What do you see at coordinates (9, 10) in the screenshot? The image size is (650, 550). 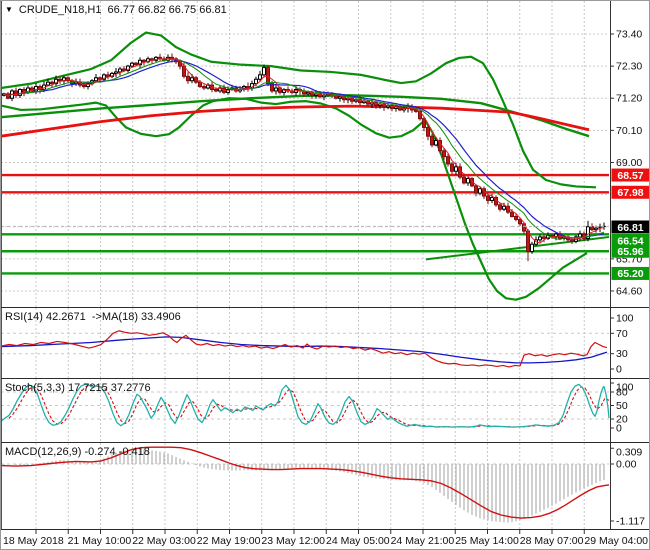 I see `symbol-dropdown-arrow: ▼` at bounding box center [9, 10].